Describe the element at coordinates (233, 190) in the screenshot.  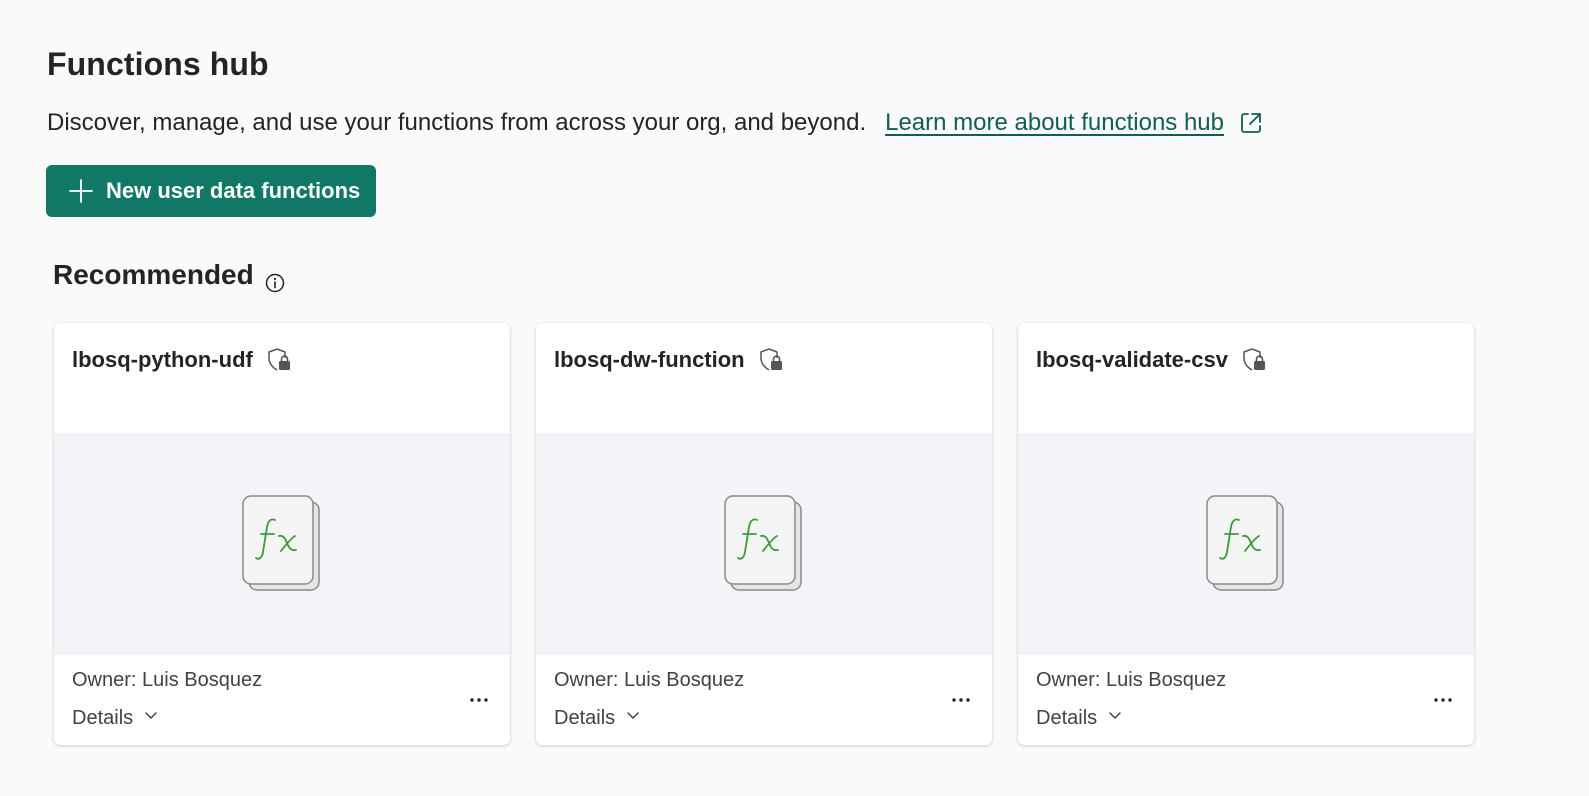
I see `new-button-label: New user data functions` at that location.